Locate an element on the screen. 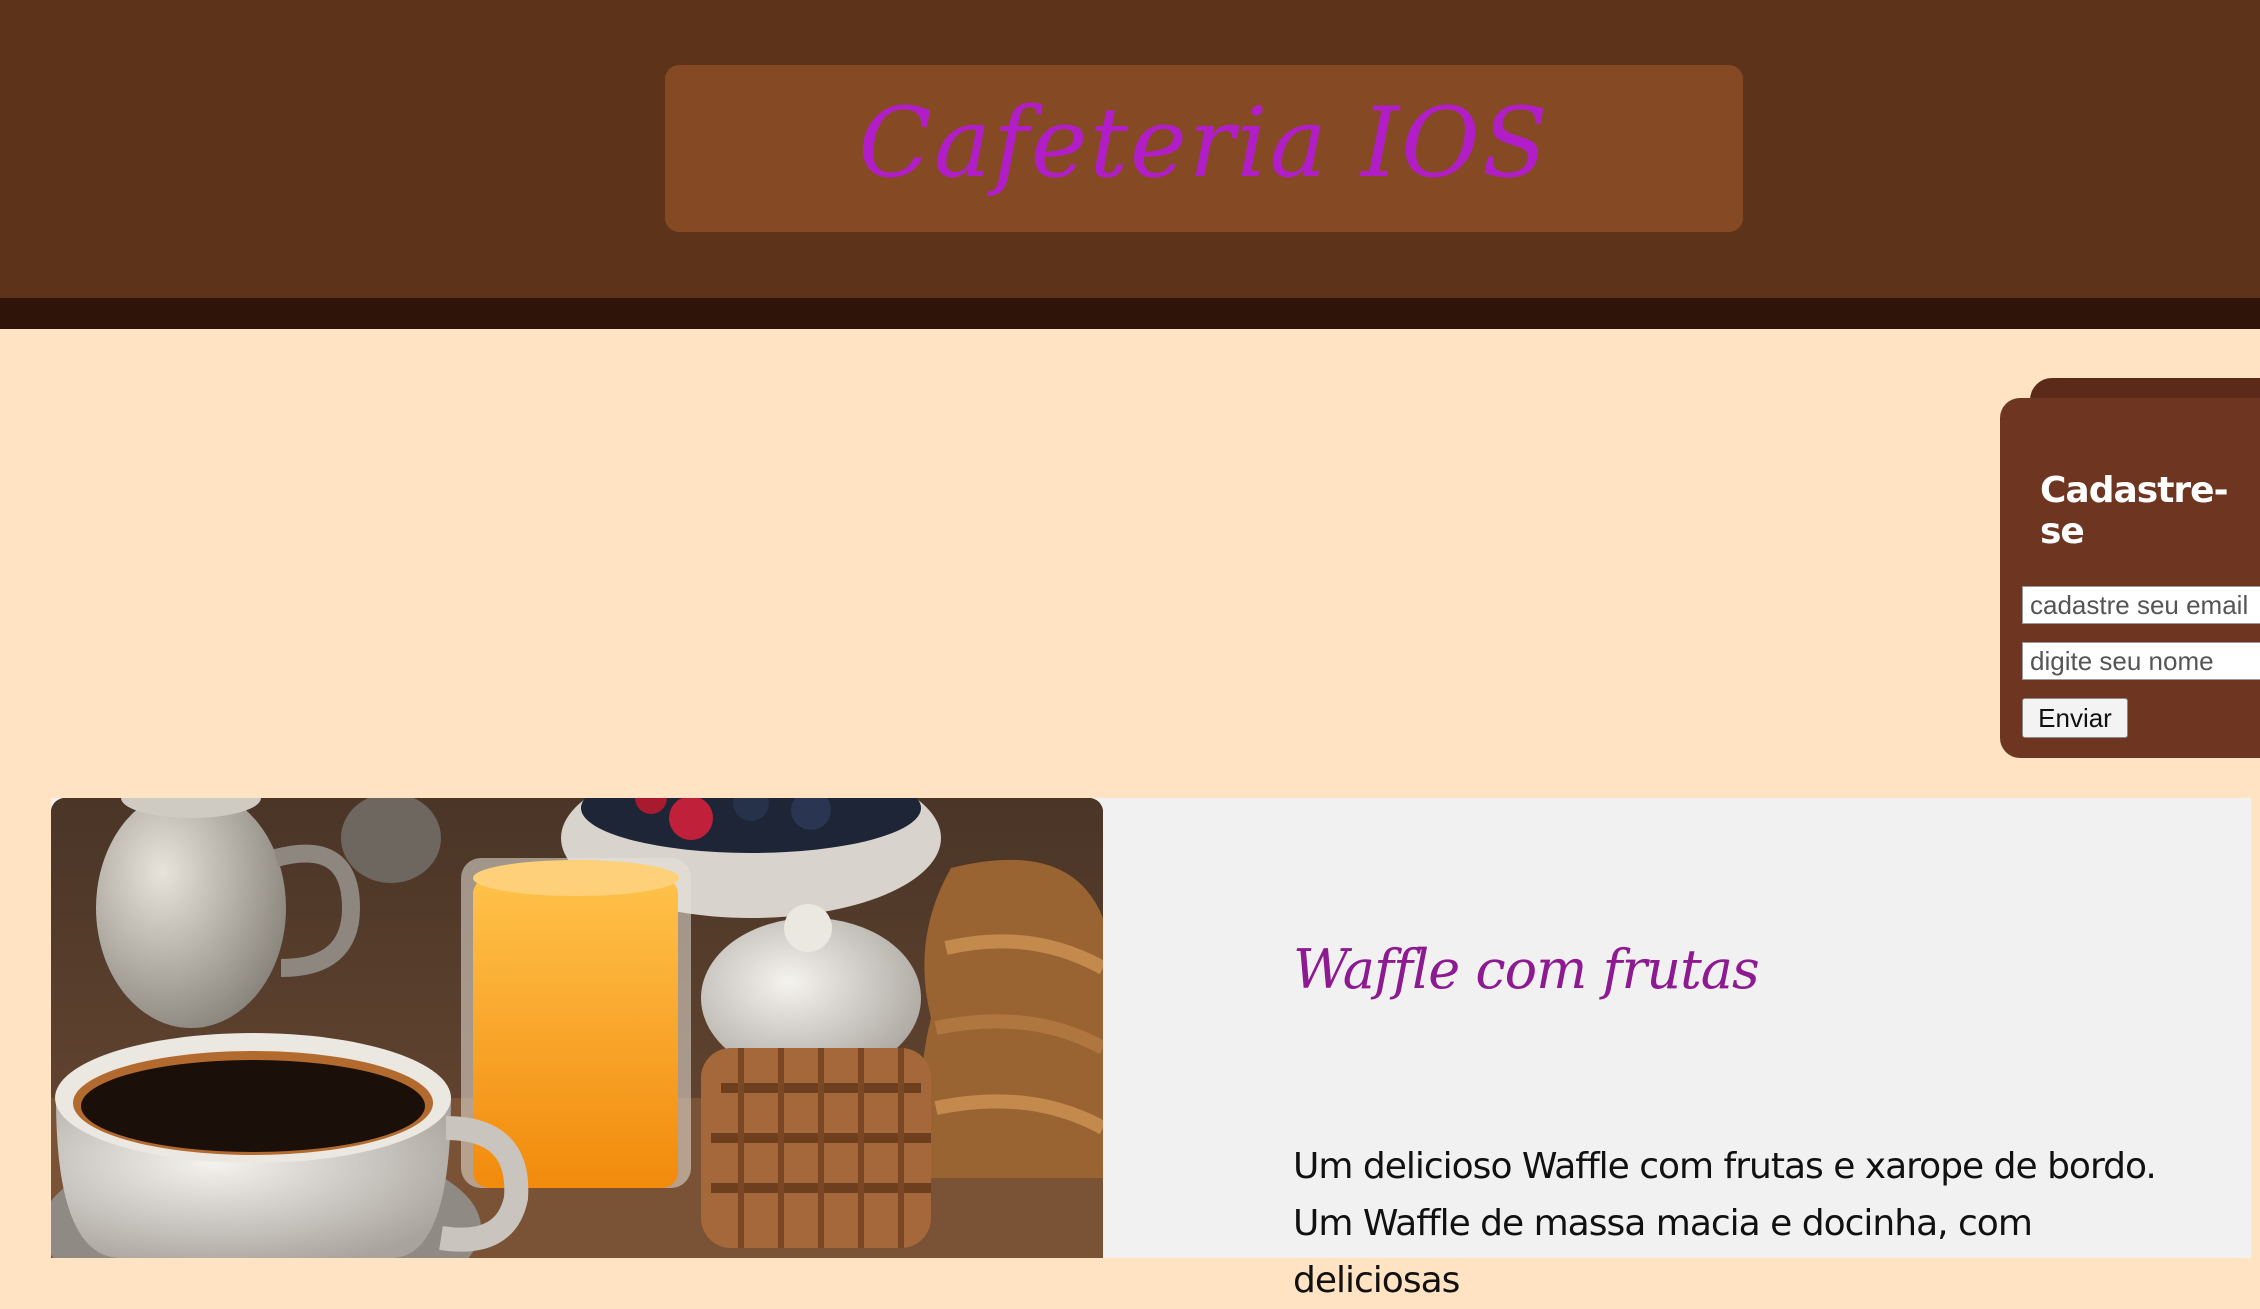 This screenshot has height=1309, width=2260. email-input is located at coordinates (2141, 605).